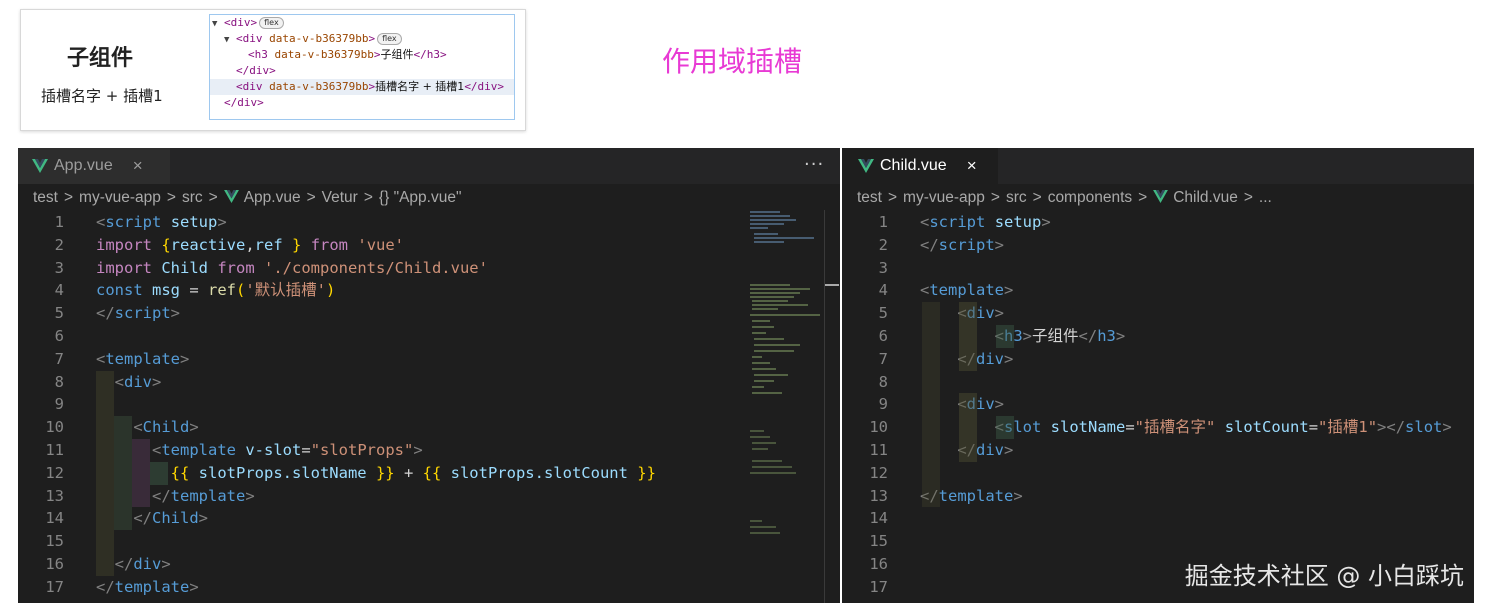 Image resolution: width=1485 pixels, height=608 pixels. I want to click on line-number: 13, so click(878, 495).